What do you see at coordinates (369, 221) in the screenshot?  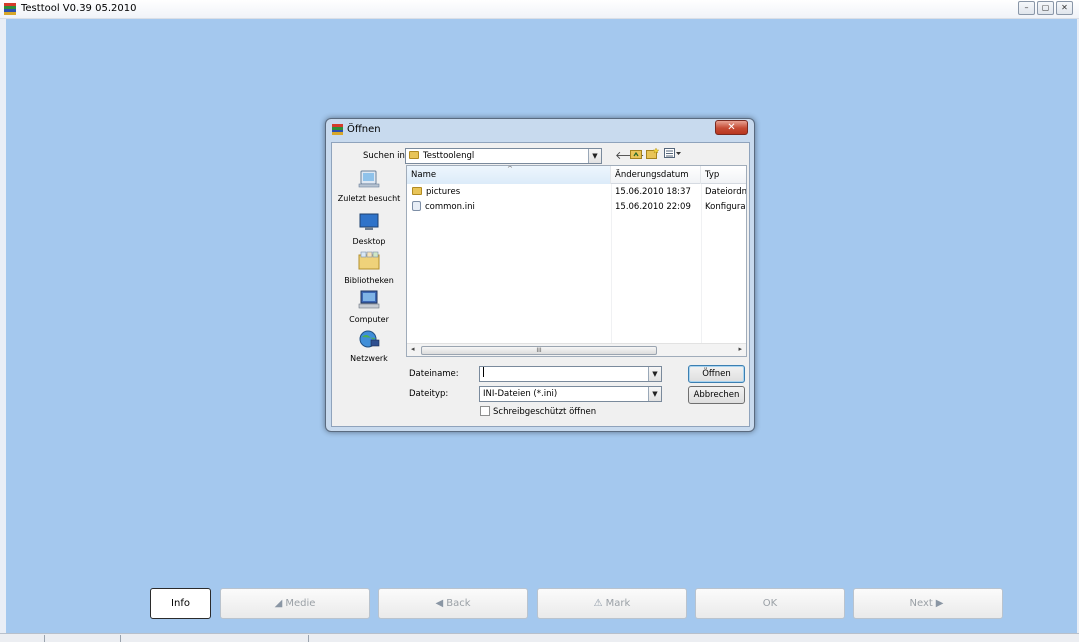 I see `desktop-icon` at bounding box center [369, 221].